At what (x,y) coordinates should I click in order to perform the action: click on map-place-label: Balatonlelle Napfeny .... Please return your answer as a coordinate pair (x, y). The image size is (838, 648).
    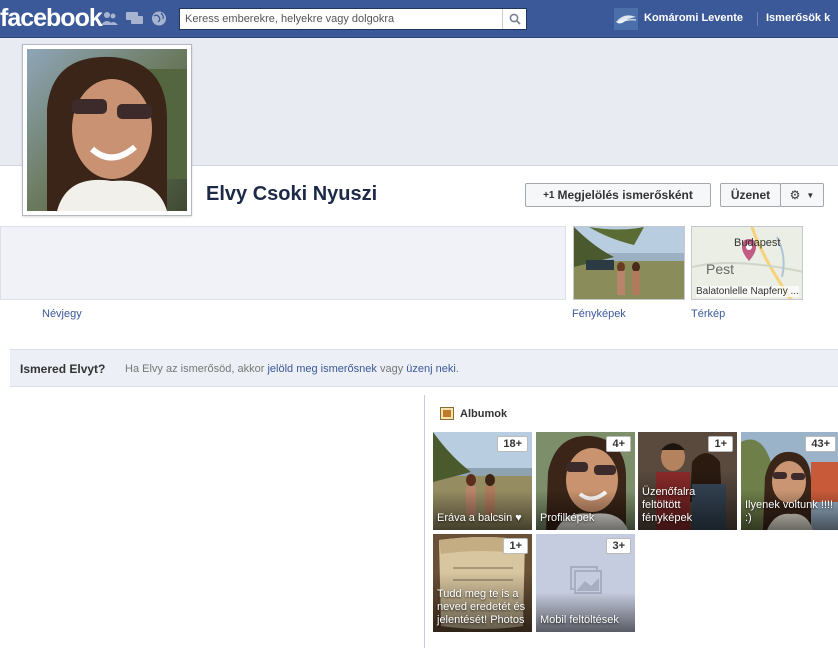
    Looking at the image, I should click on (747, 291).